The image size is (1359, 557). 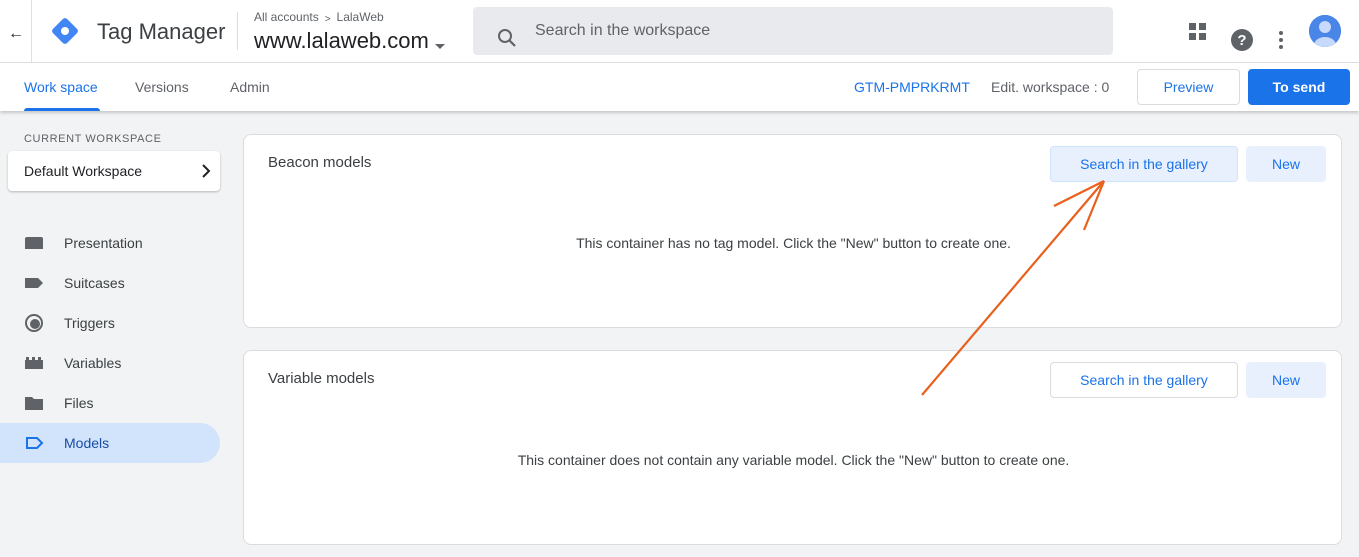 What do you see at coordinates (1299, 87) in the screenshot?
I see `send-button: To send` at bounding box center [1299, 87].